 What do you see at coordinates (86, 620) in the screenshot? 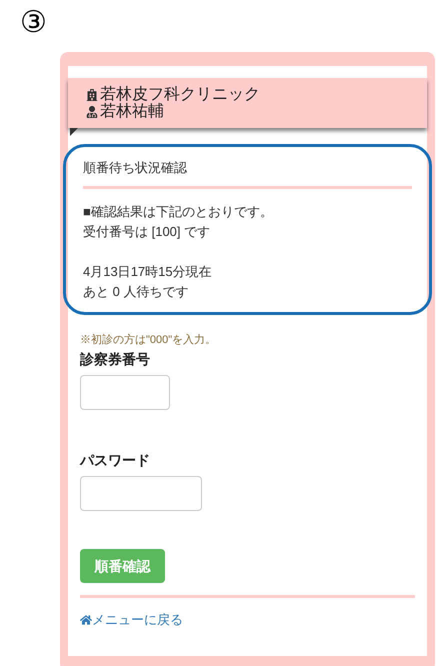
I see `home-icon` at bounding box center [86, 620].